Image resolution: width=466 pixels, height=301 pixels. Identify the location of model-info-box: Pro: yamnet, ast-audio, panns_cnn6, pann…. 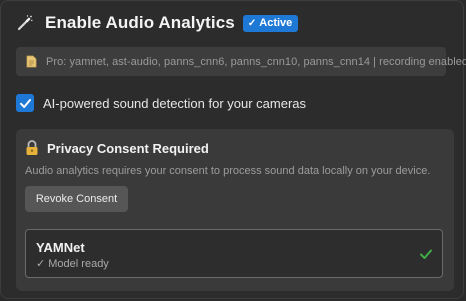
(241, 61).